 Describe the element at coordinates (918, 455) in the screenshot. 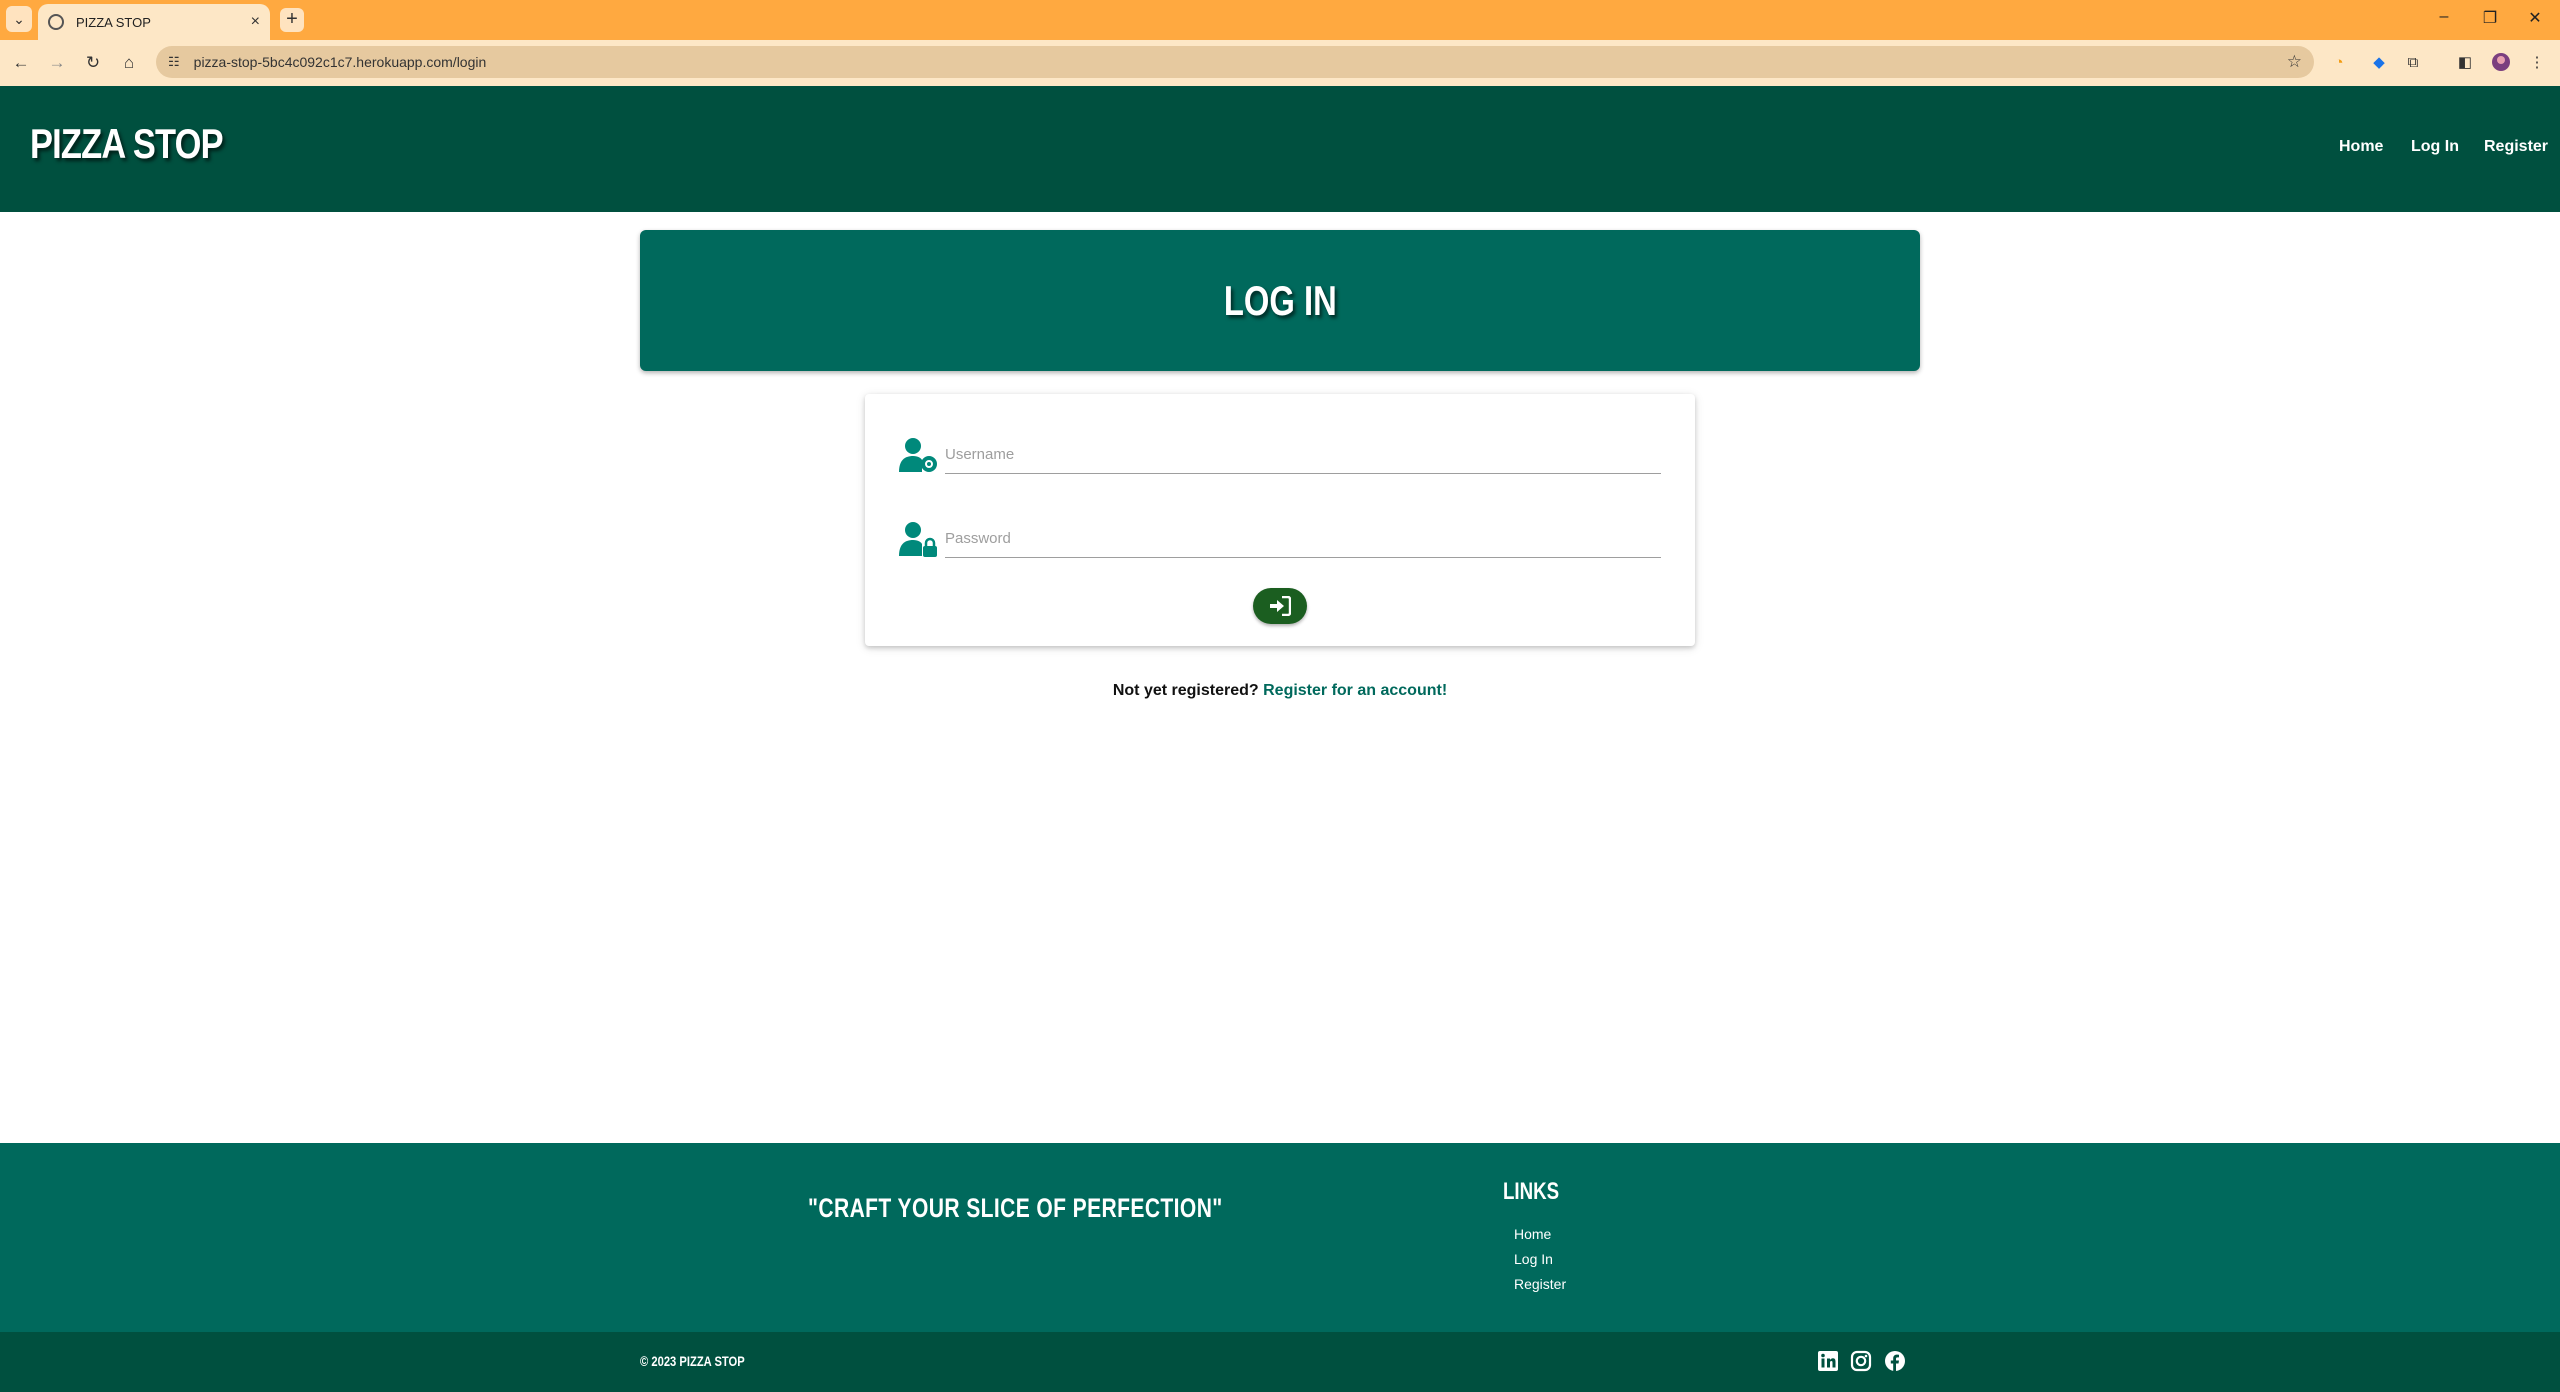

I see `user-gear-icon` at that location.